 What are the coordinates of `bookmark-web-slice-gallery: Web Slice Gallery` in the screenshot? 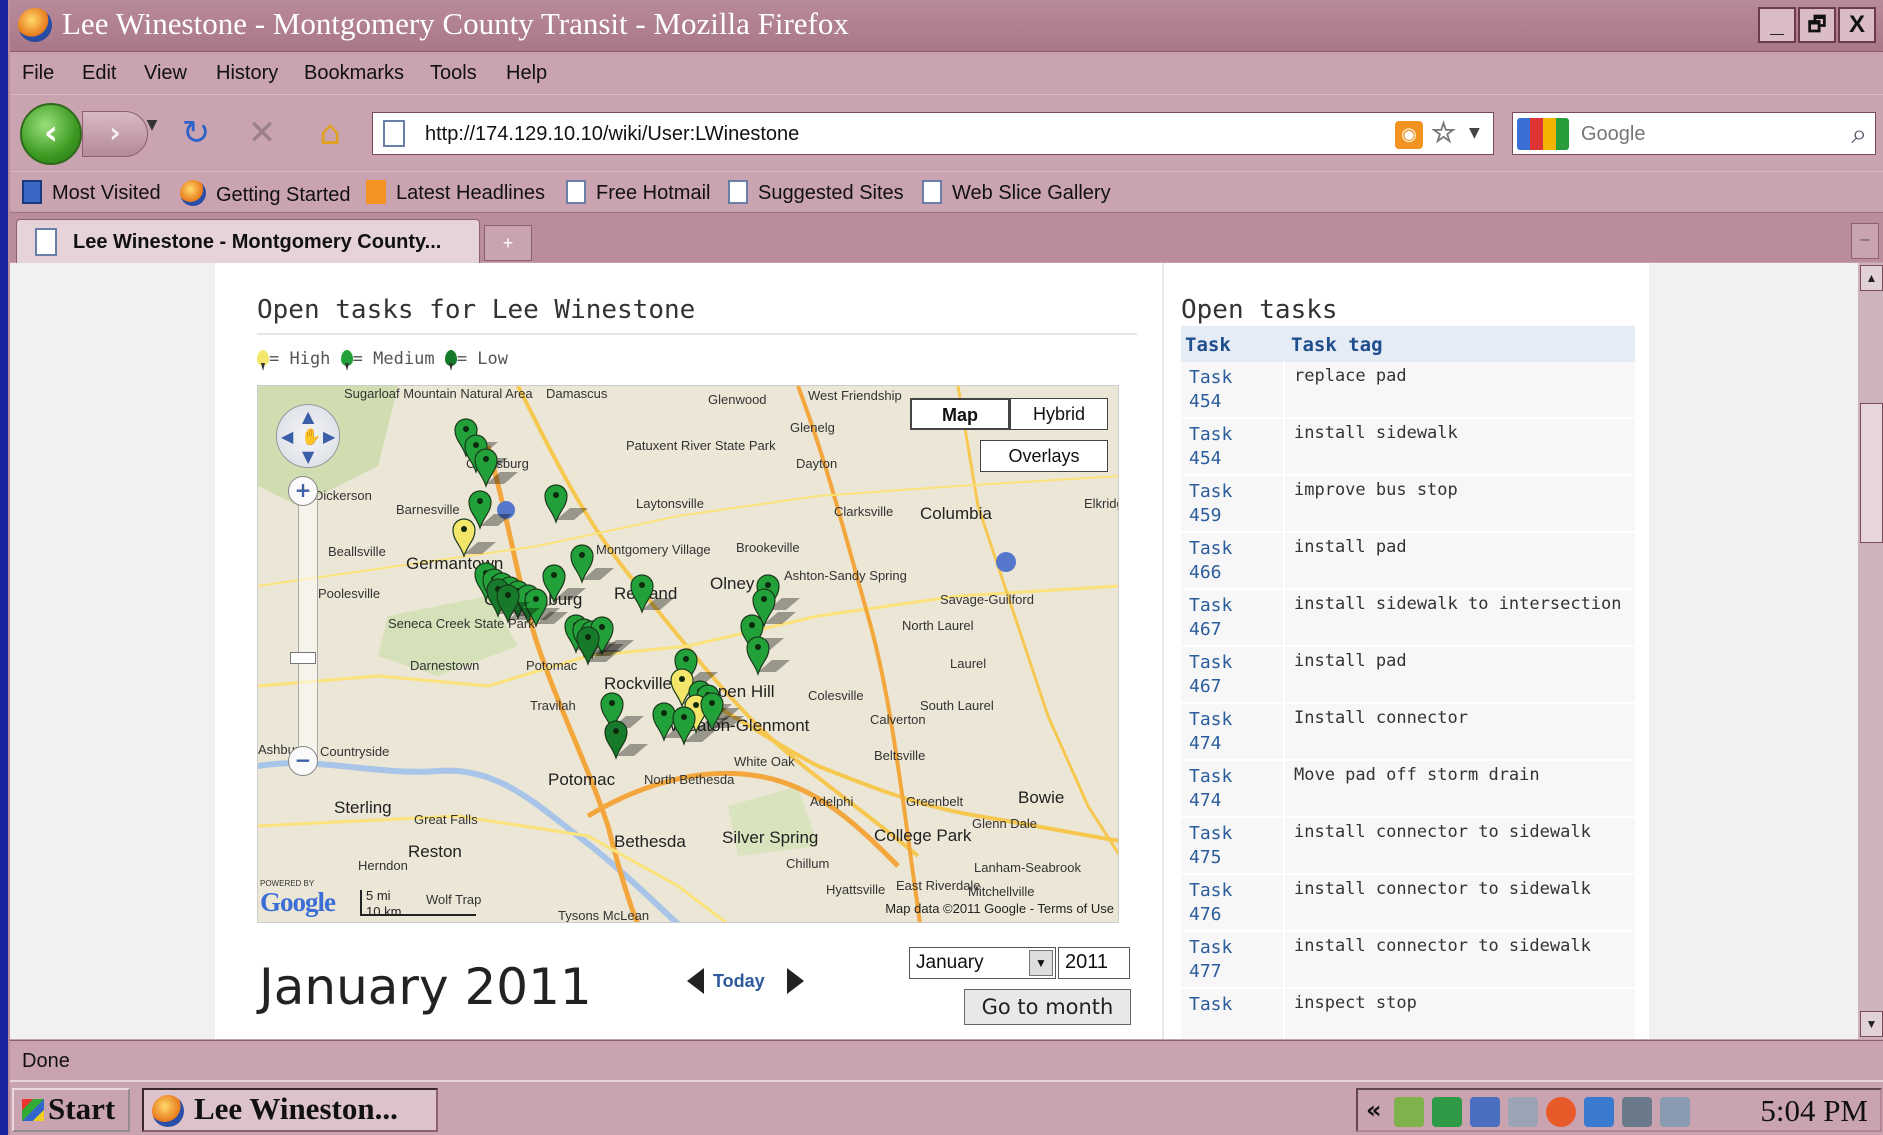 It's located at (1016, 192).